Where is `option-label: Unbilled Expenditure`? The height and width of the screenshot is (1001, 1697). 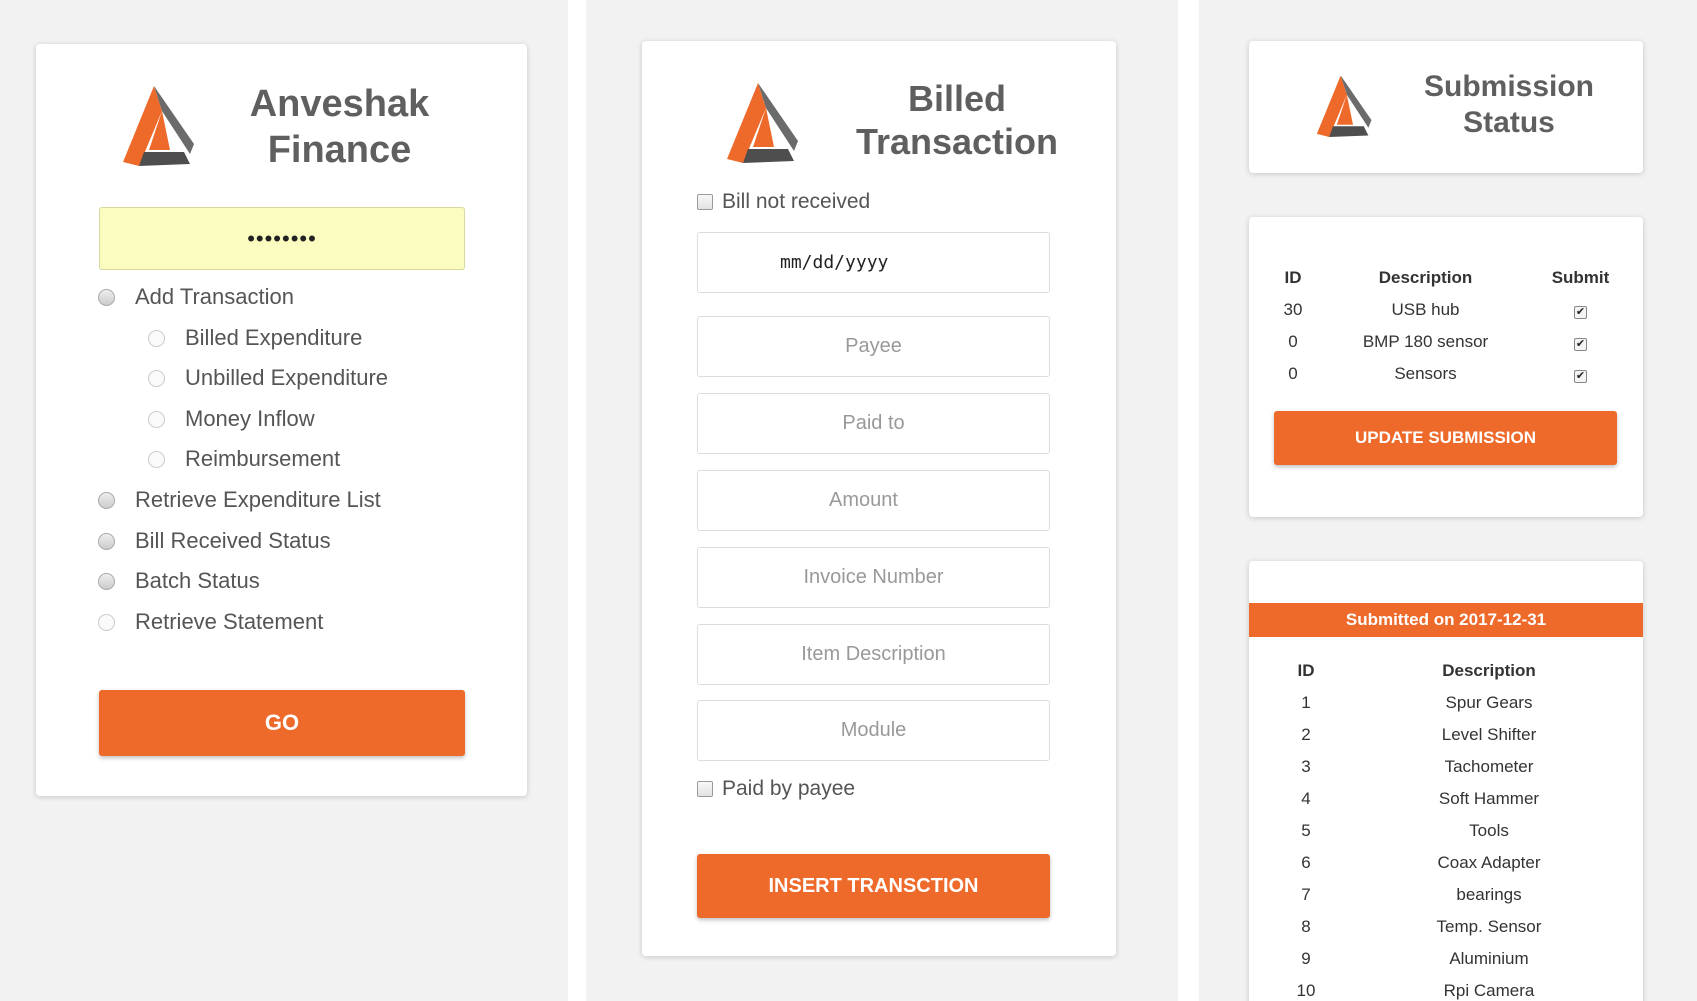
option-label: Unbilled Expenditure is located at coordinates (287, 377).